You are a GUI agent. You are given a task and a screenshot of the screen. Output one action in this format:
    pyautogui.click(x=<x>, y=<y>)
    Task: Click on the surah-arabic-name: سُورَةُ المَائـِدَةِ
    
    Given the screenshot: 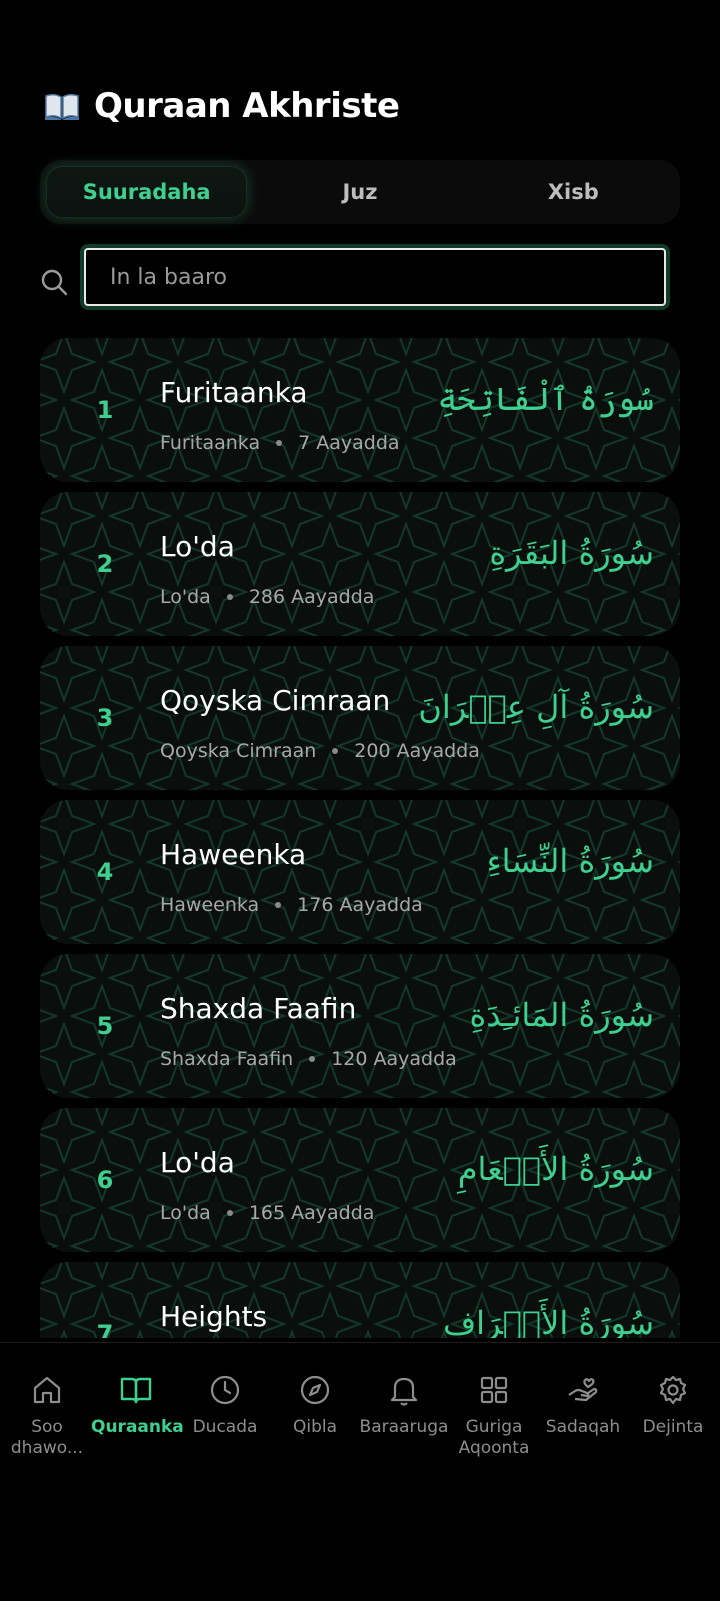 What is the action you would take?
    pyautogui.click(x=561, y=1015)
    